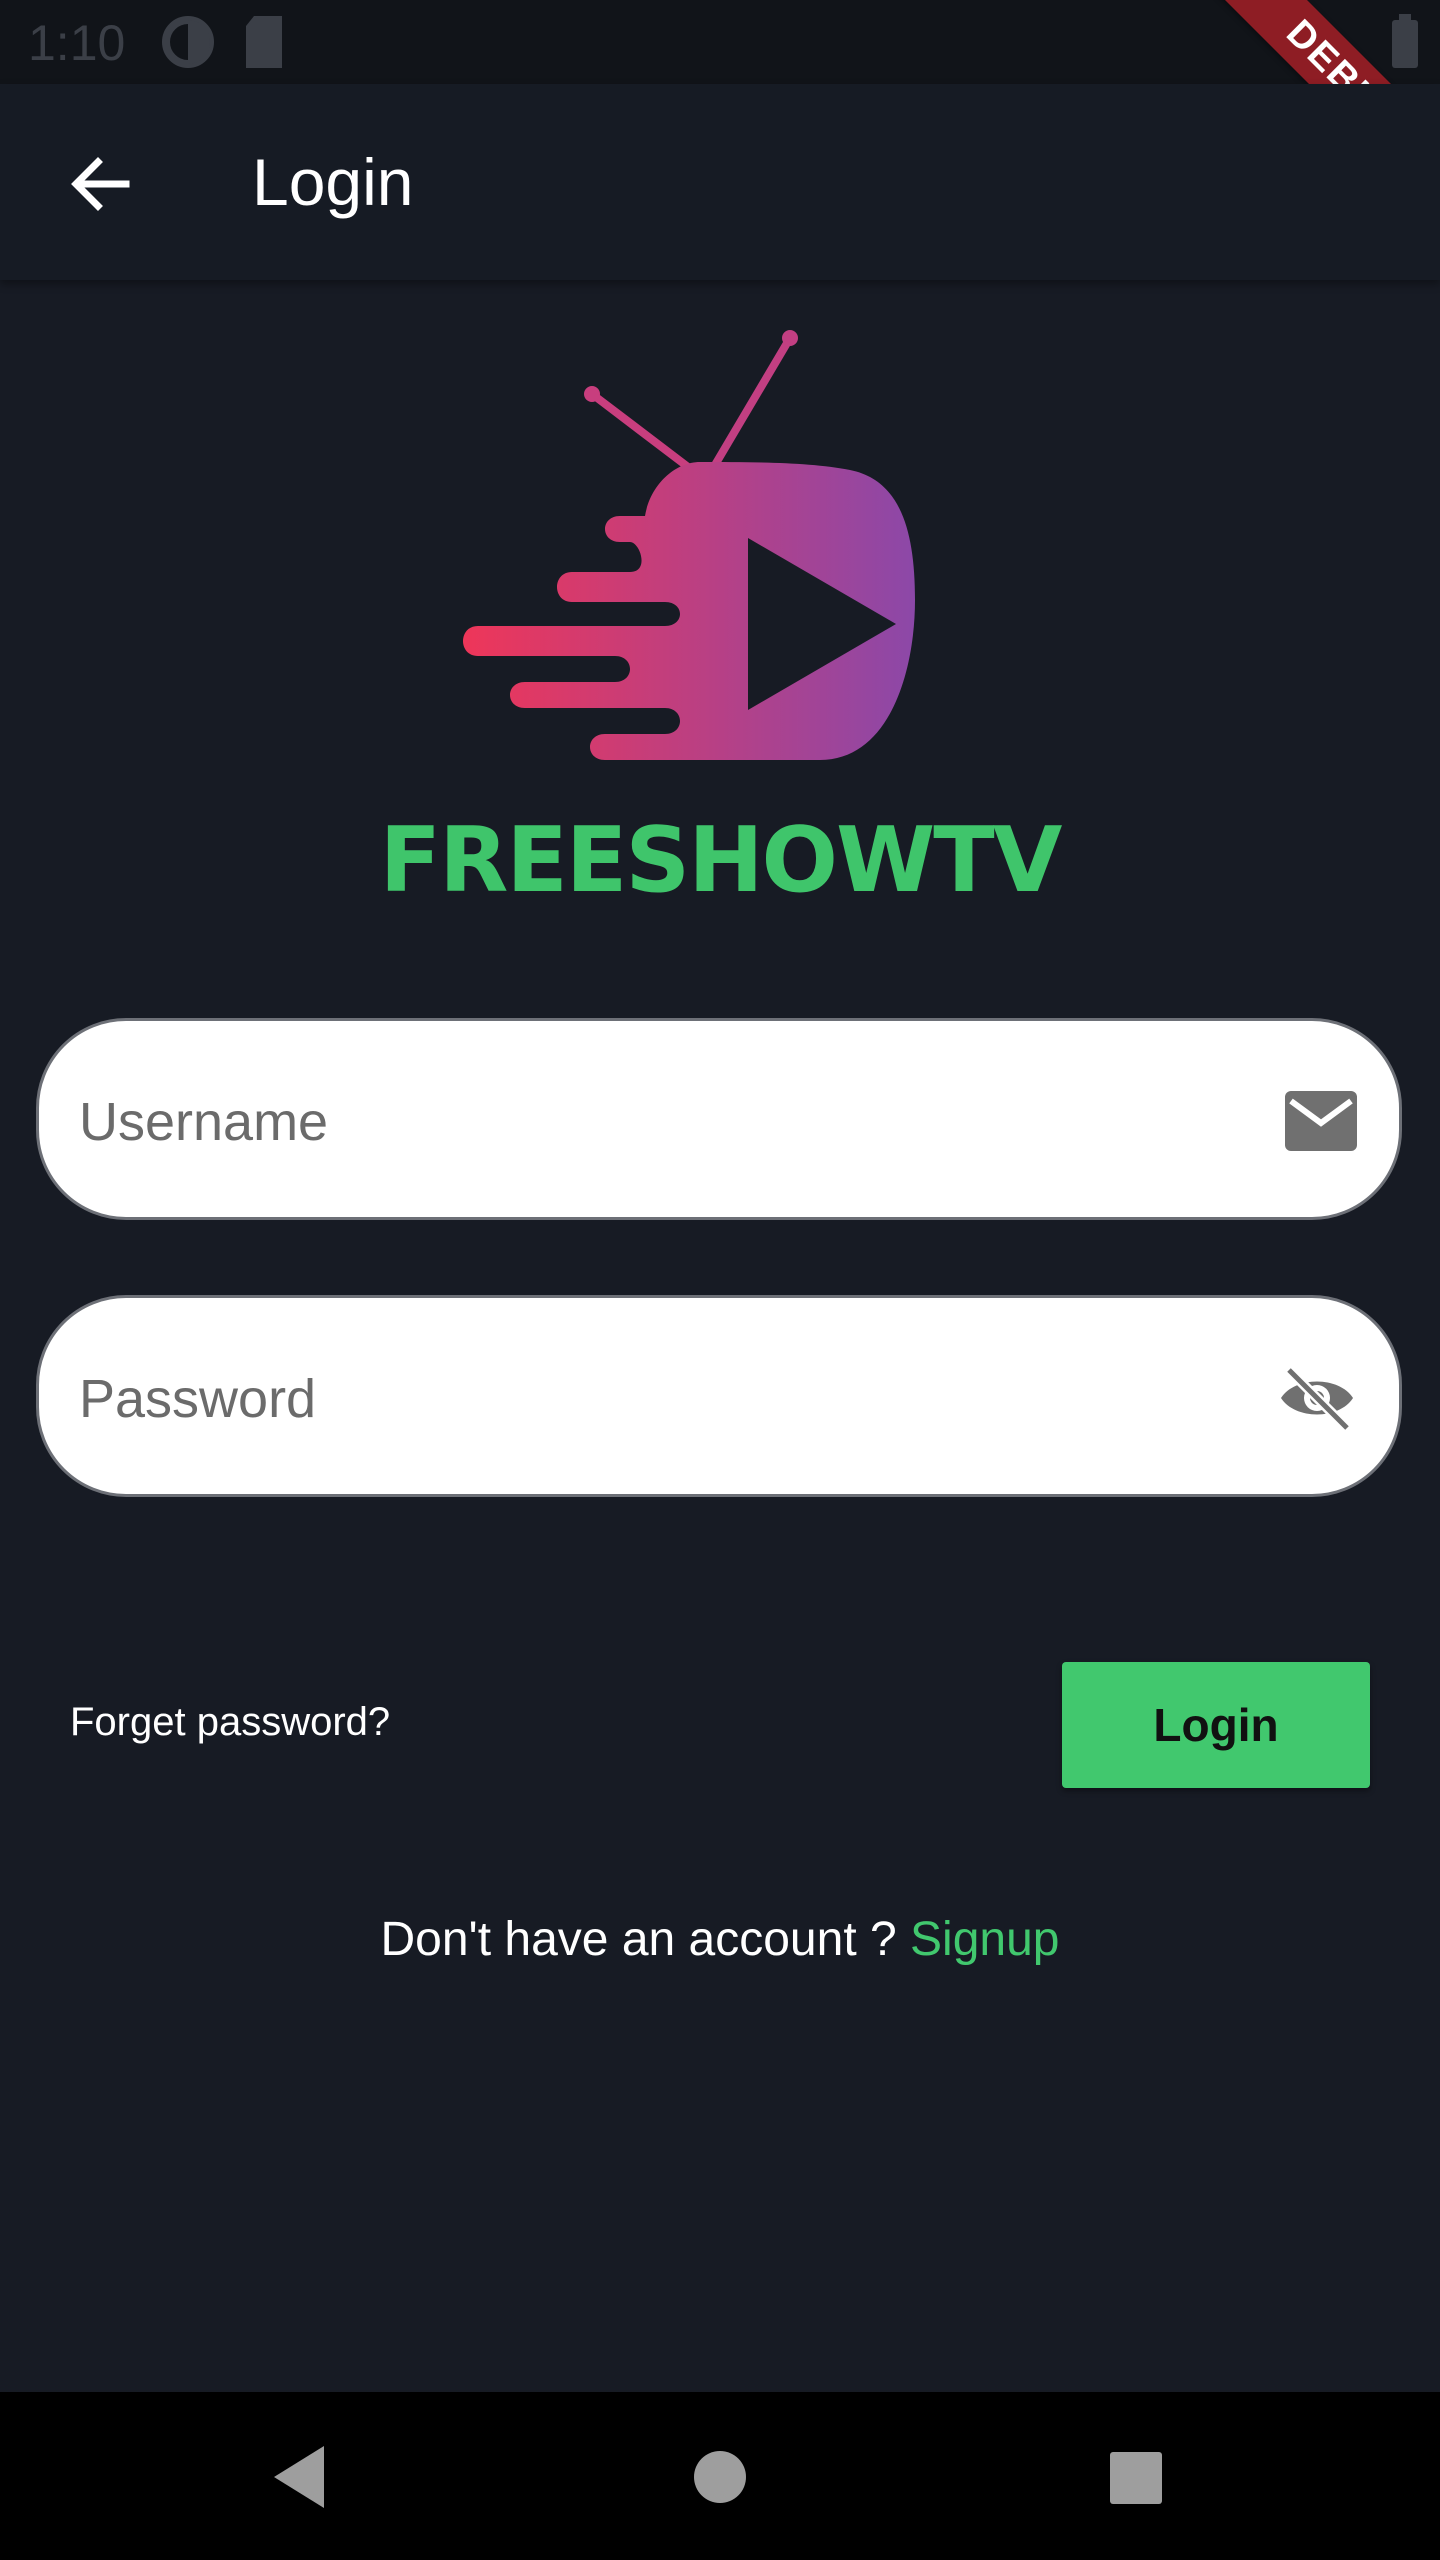 This screenshot has width=1440, height=2560. Describe the element at coordinates (645, 1939) in the screenshot. I see `signup-prompt: Don't have an account ?` at that location.